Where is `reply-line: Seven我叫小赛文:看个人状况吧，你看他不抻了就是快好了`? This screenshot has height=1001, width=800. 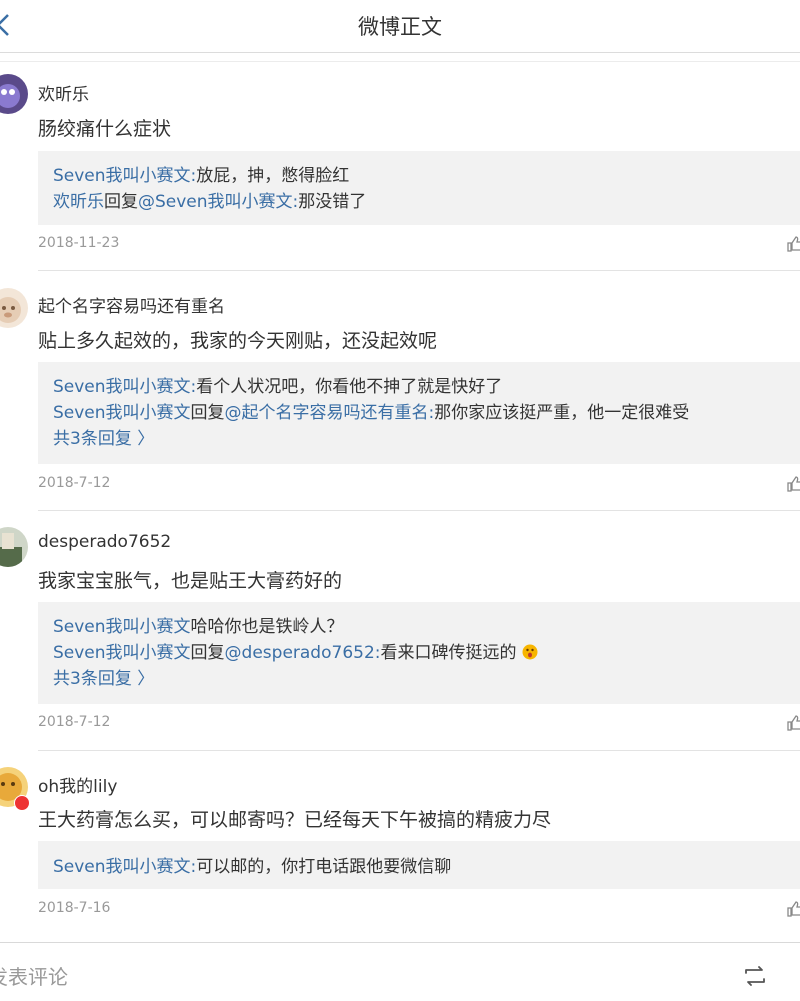 reply-line: Seven我叫小赛文:看个人状况吧，你看他不抻了就是快好了 is located at coordinates (277, 384).